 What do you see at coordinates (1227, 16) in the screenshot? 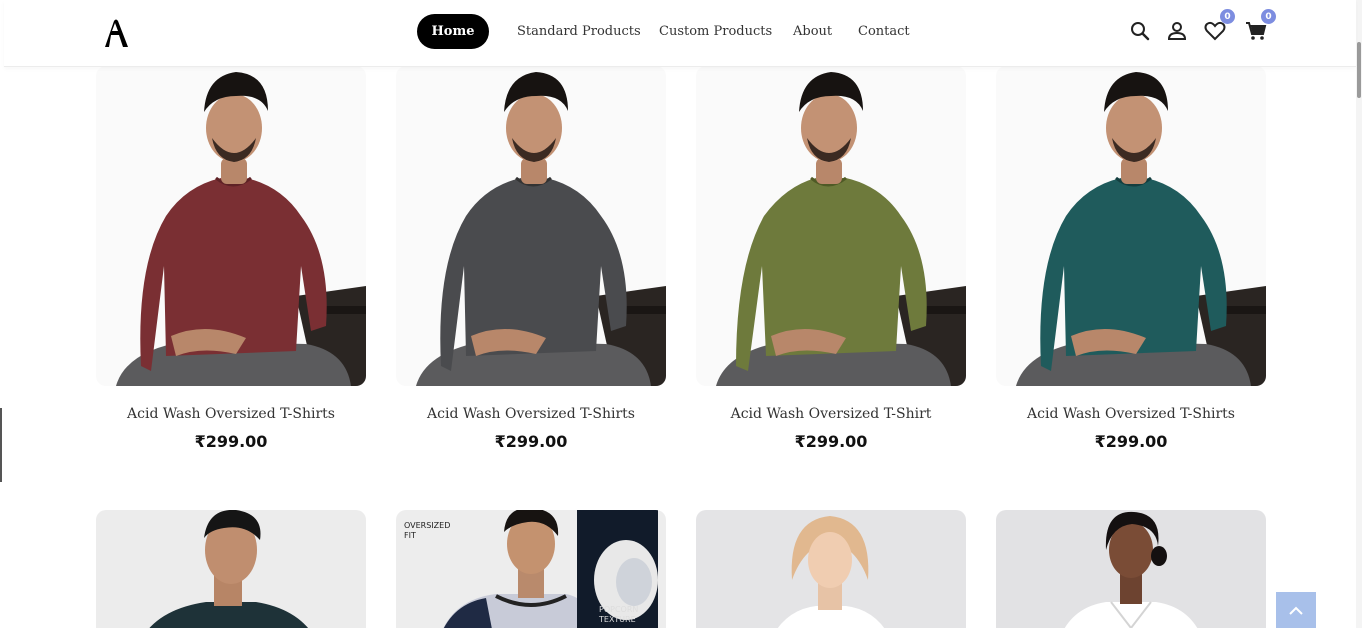
I see `wishlist-count-badge: 0` at bounding box center [1227, 16].